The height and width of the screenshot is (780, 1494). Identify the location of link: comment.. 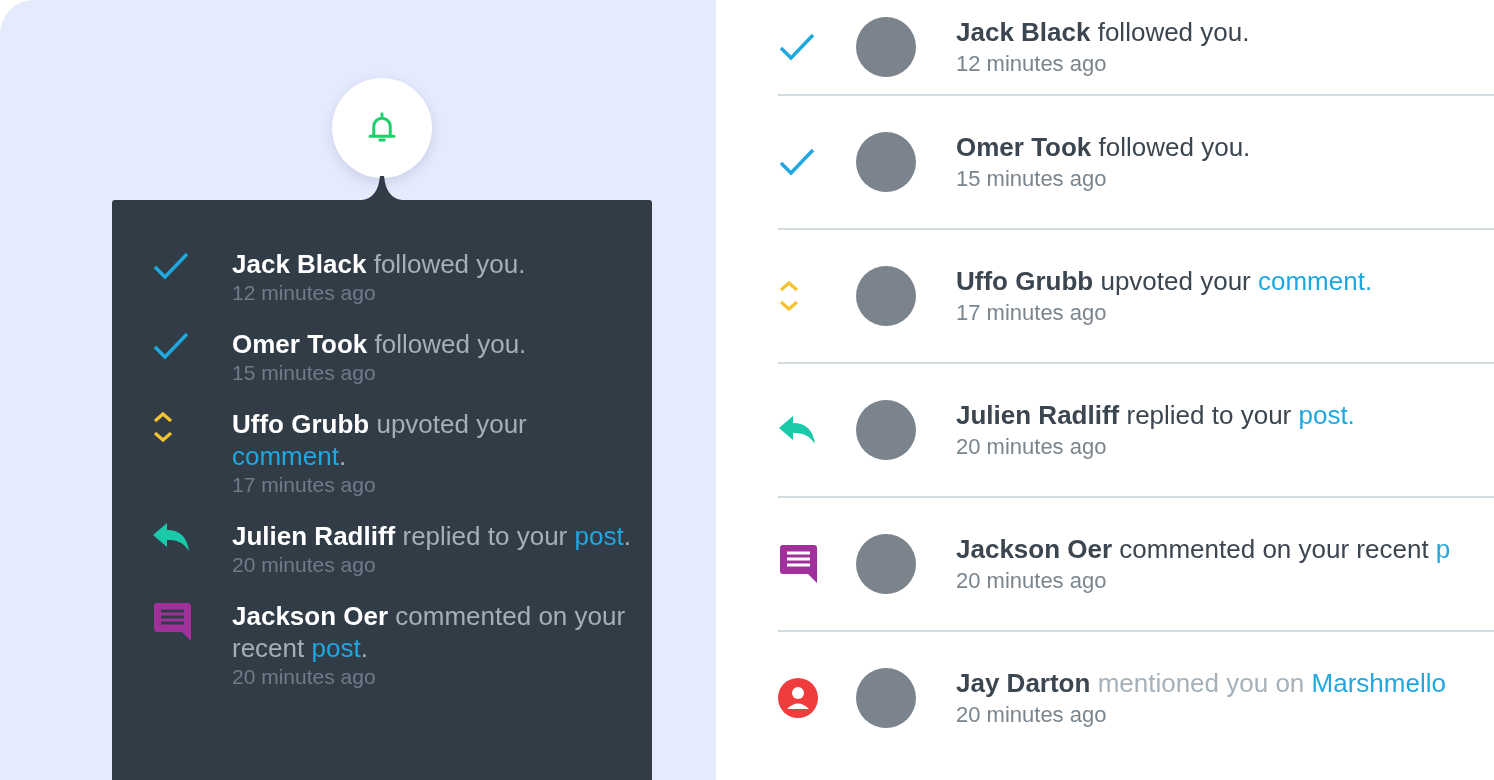
(1315, 281).